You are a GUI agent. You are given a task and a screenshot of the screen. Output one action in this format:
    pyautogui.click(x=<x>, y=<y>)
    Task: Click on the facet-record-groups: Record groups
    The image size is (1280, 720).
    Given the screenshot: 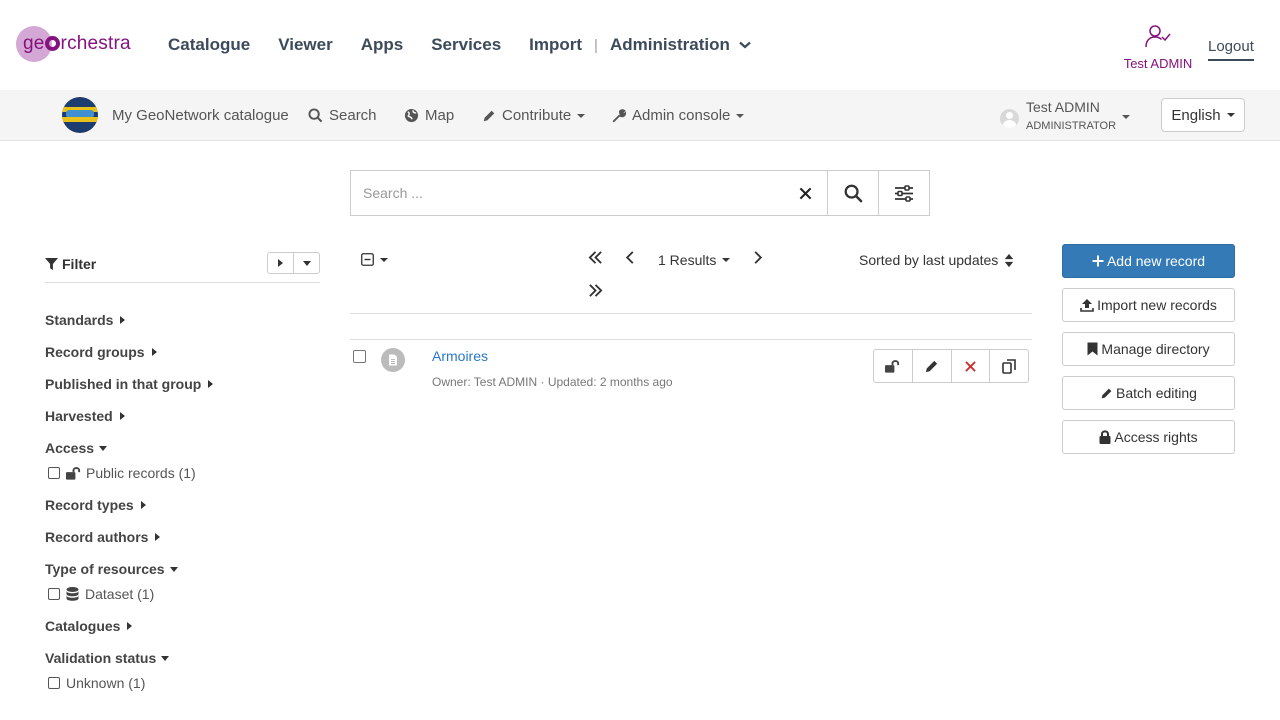 What is the action you would take?
    pyautogui.click(x=101, y=352)
    